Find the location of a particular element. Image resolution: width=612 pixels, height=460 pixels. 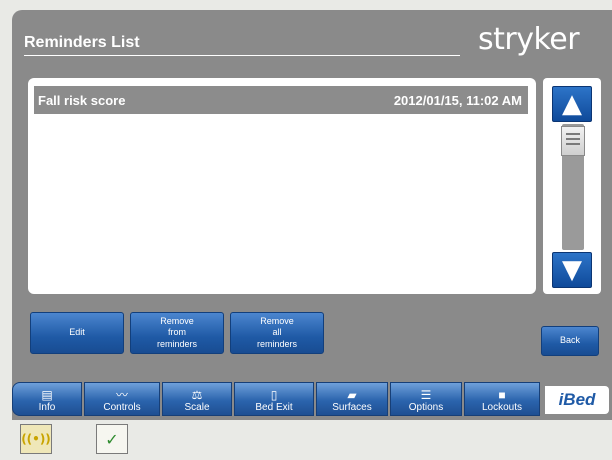

list-item: Fall risk score 2012/01/15, 11:02 AM is located at coordinates (281, 100).